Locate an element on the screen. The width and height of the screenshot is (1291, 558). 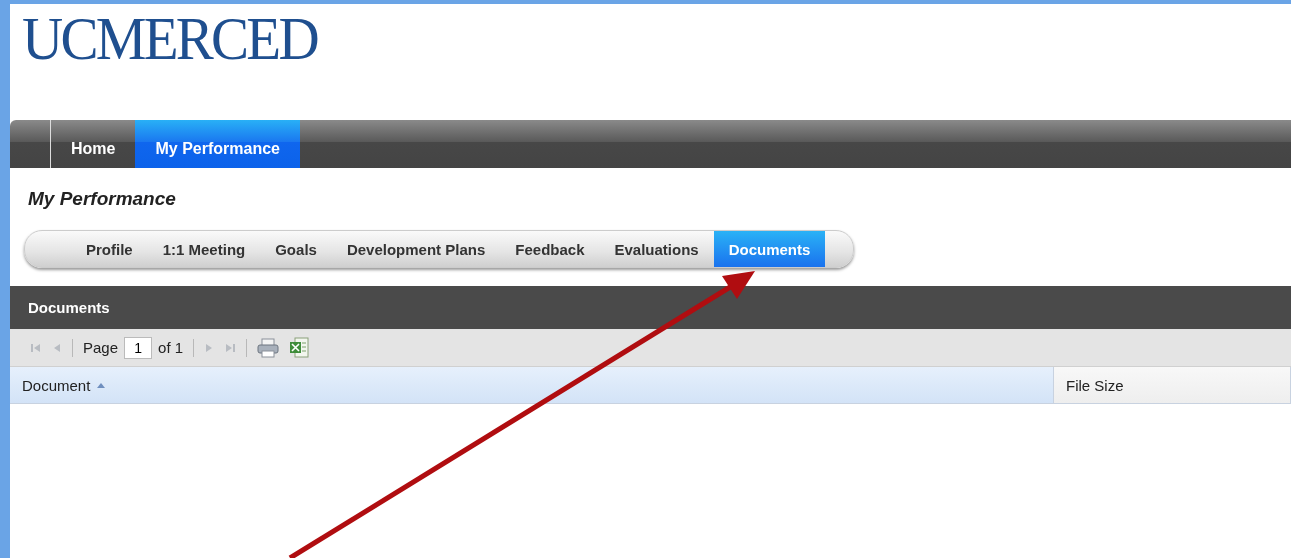
panel-title: Documents is located at coordinates (69, 307).